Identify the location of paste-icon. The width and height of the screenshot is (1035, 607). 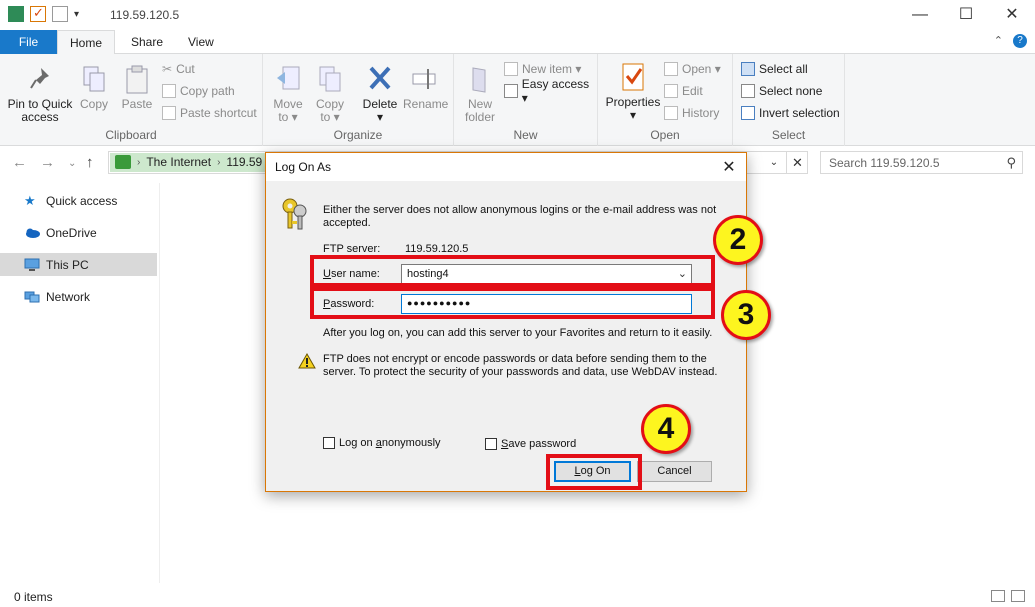
(137, 79).